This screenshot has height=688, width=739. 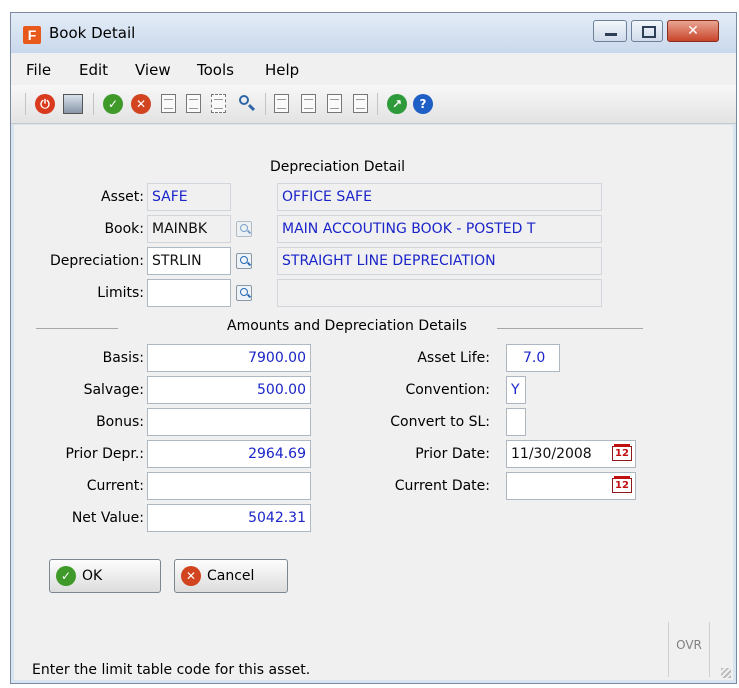 What do you see at coordinates (338, 167) in the screenshot?
I see `depreciation-detail-heading: Depreciation Detail` at bounding box center [338, 167].